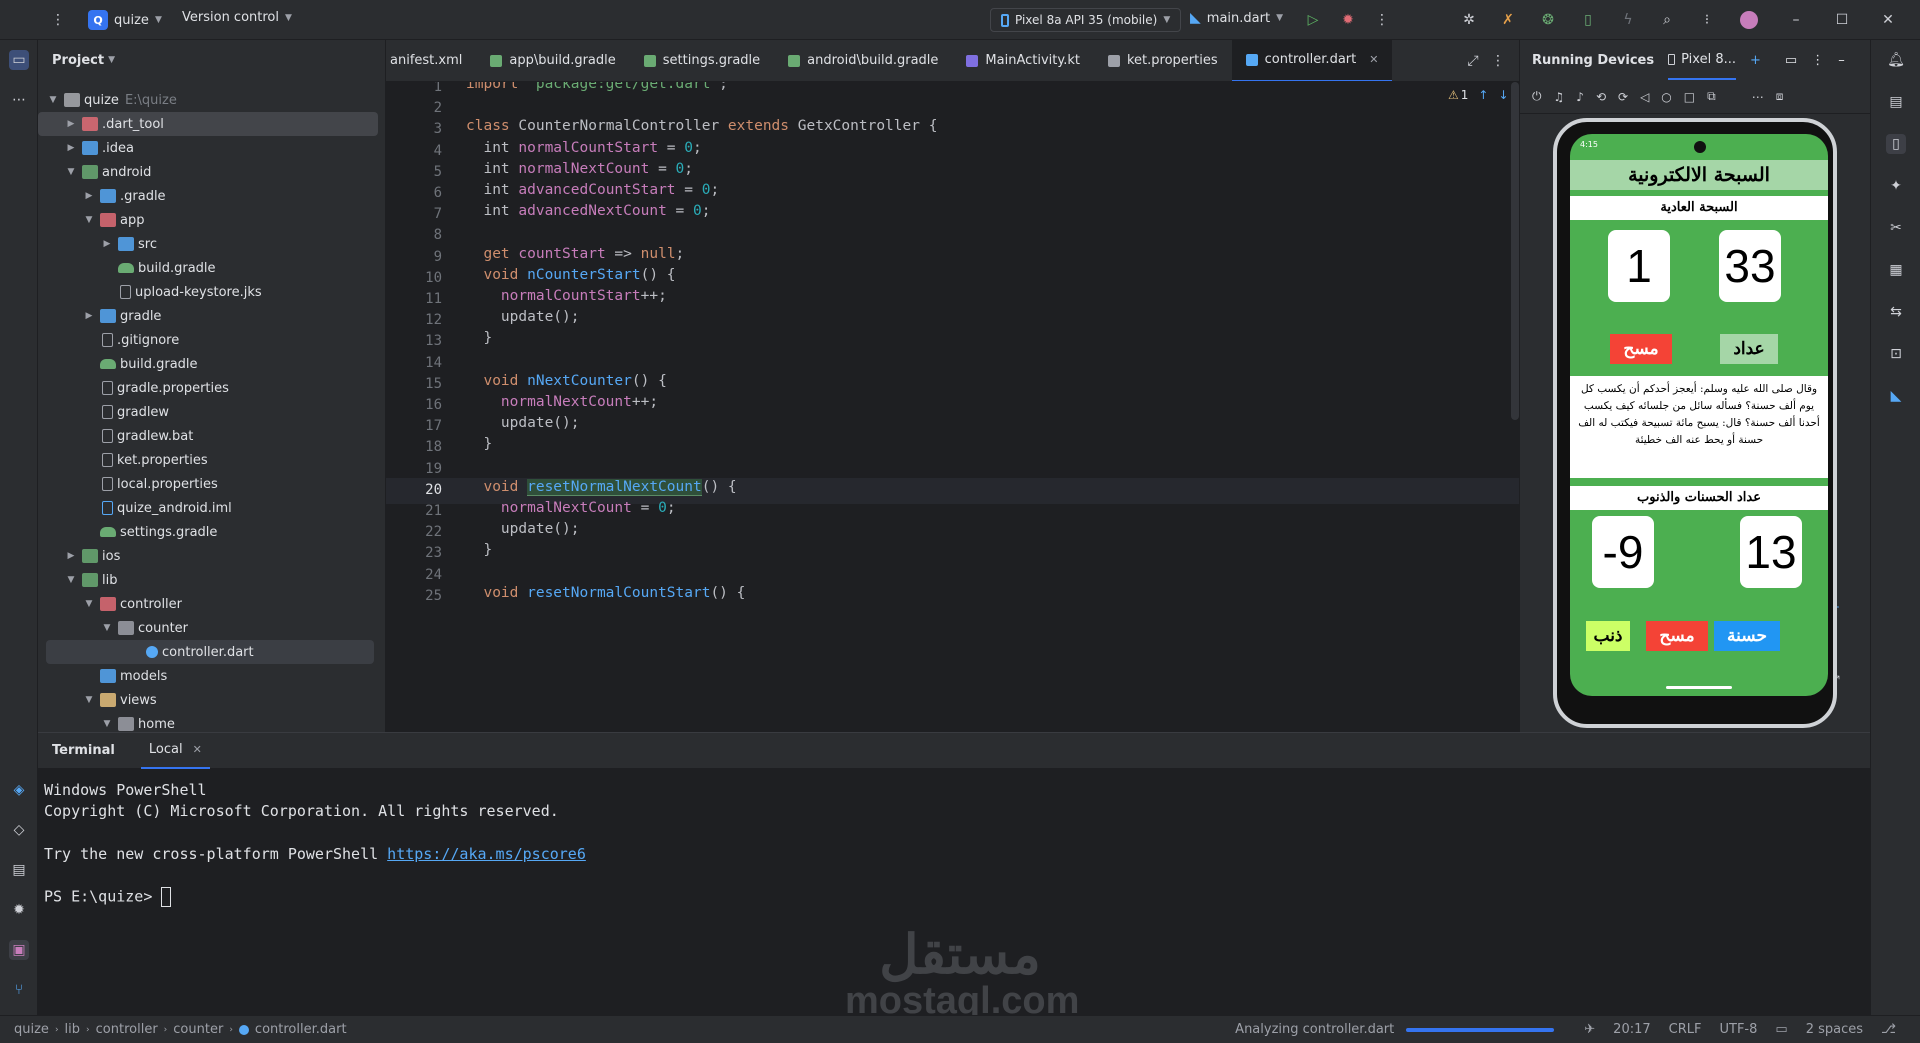  What do you see at coordinates (431, 60) in the screenshot?
I see `editor-tab: anifest.xml` at bounding box center [431, 60].